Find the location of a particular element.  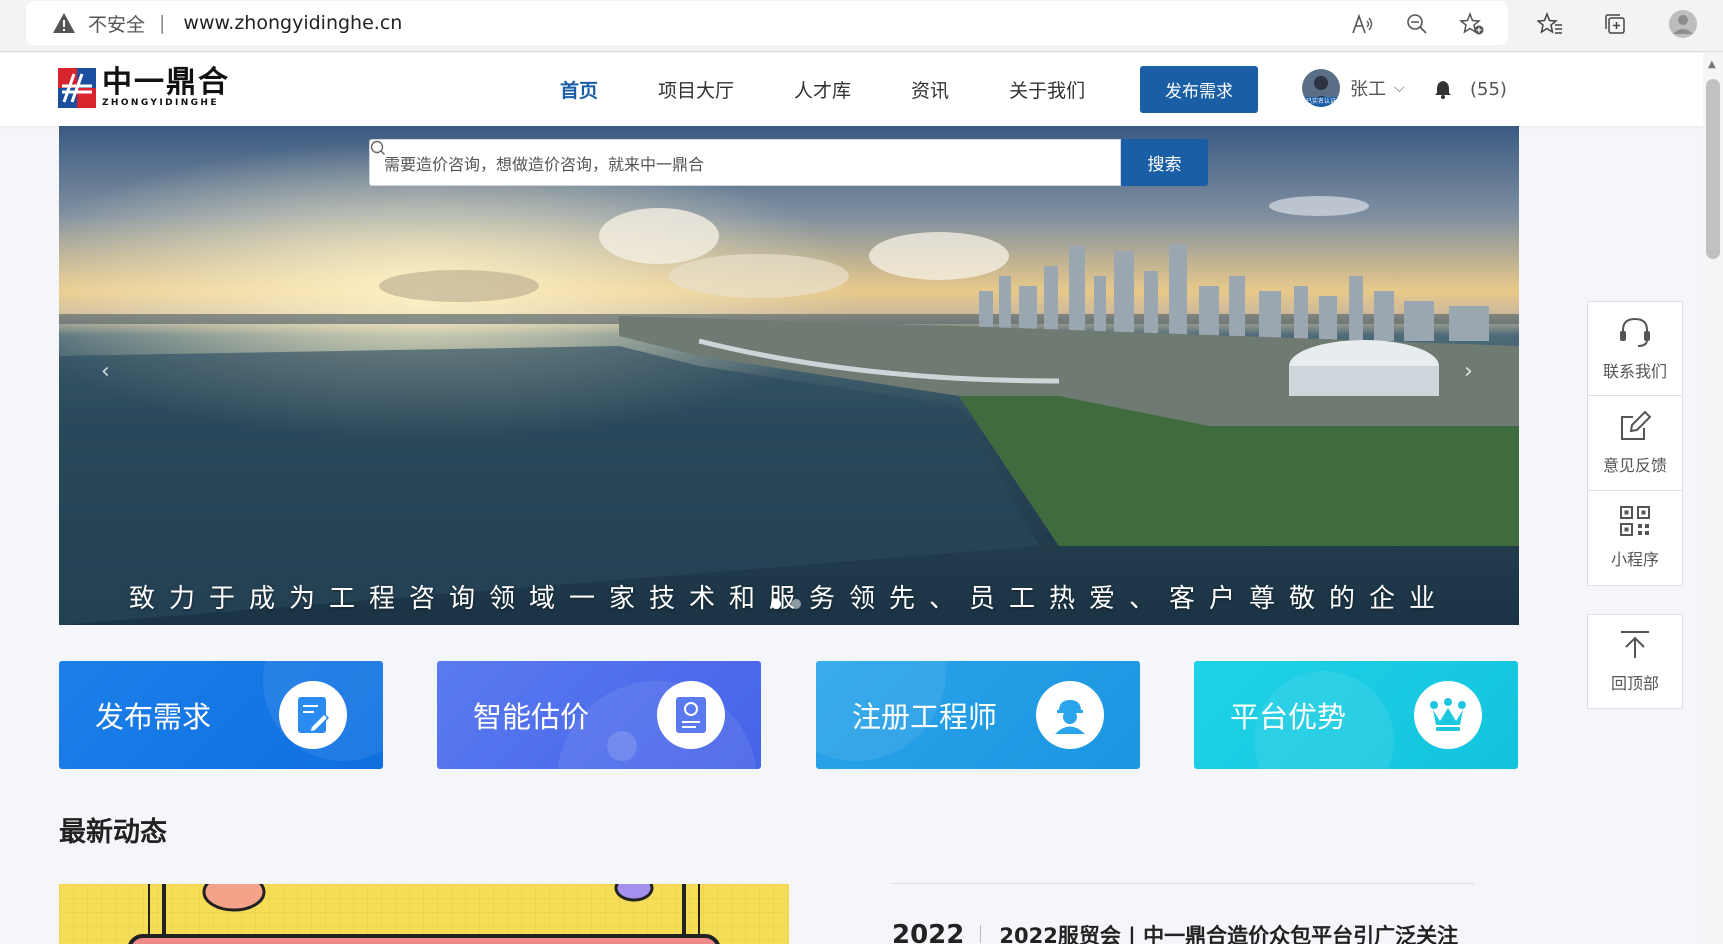

news-separator is located at coordinates (981, 934).